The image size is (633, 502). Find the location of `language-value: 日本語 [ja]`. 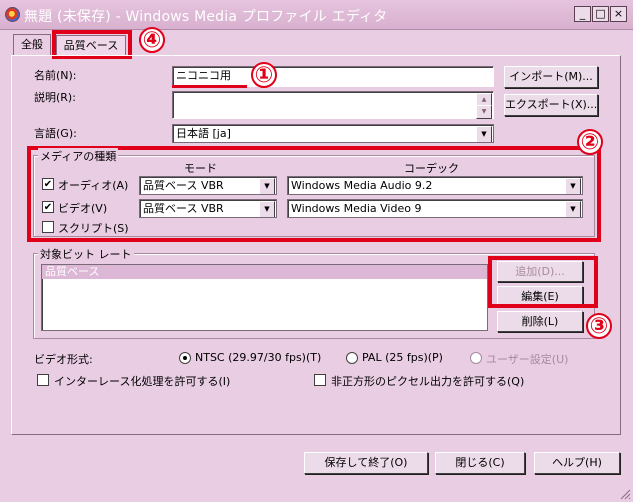

language-value: 日本語 [ja] is located at coordinates (203, 133).